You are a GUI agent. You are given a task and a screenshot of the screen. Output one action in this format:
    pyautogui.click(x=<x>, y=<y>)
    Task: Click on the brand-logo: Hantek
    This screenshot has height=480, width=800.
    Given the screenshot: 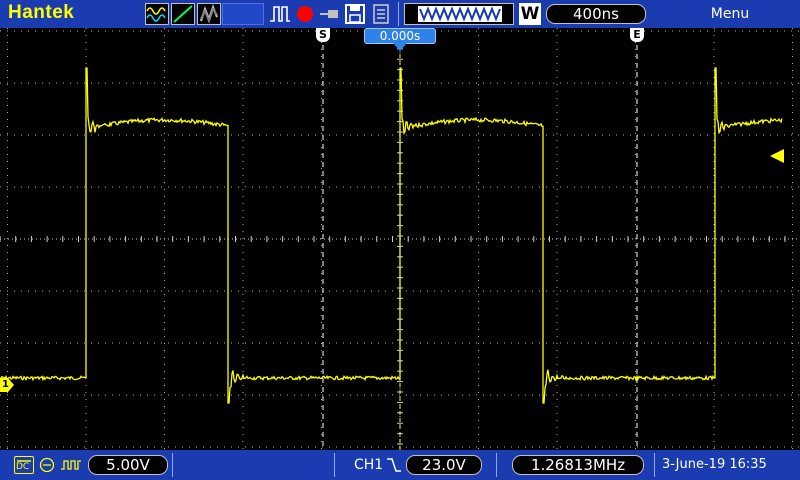 What is the action you would take?
    pyautogui.click(x=41, y=12)
    